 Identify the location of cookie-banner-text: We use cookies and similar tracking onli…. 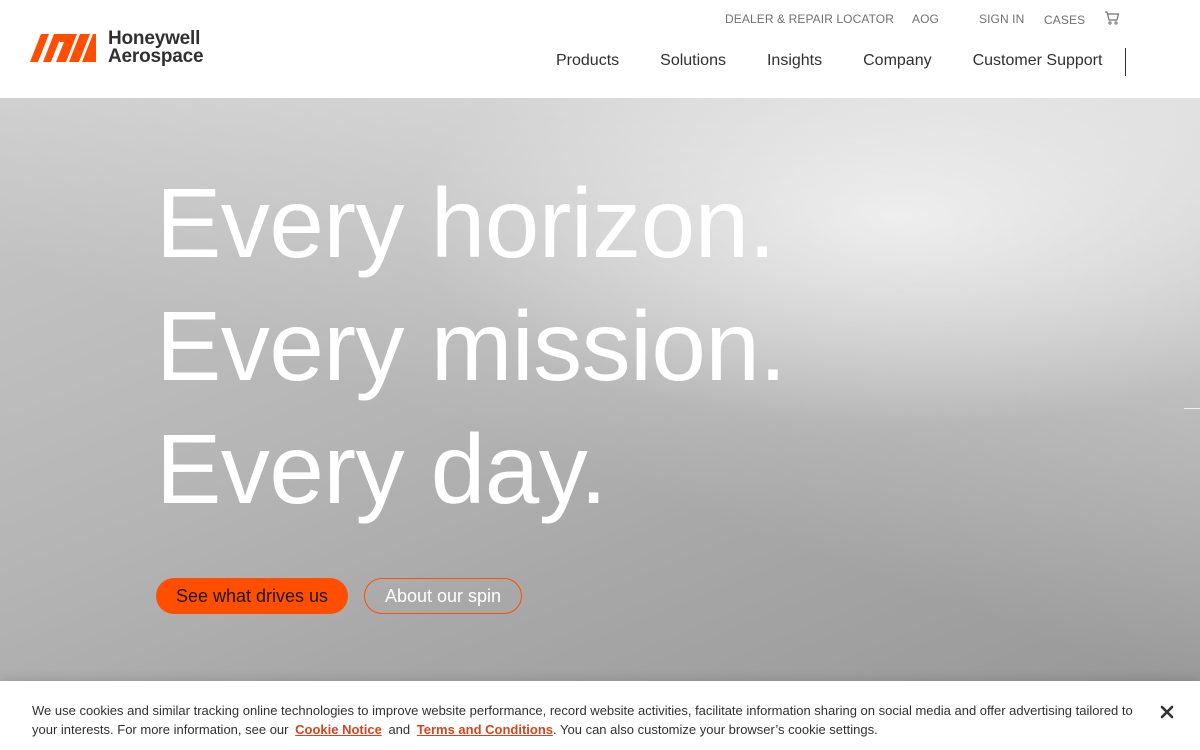
(587, 720).